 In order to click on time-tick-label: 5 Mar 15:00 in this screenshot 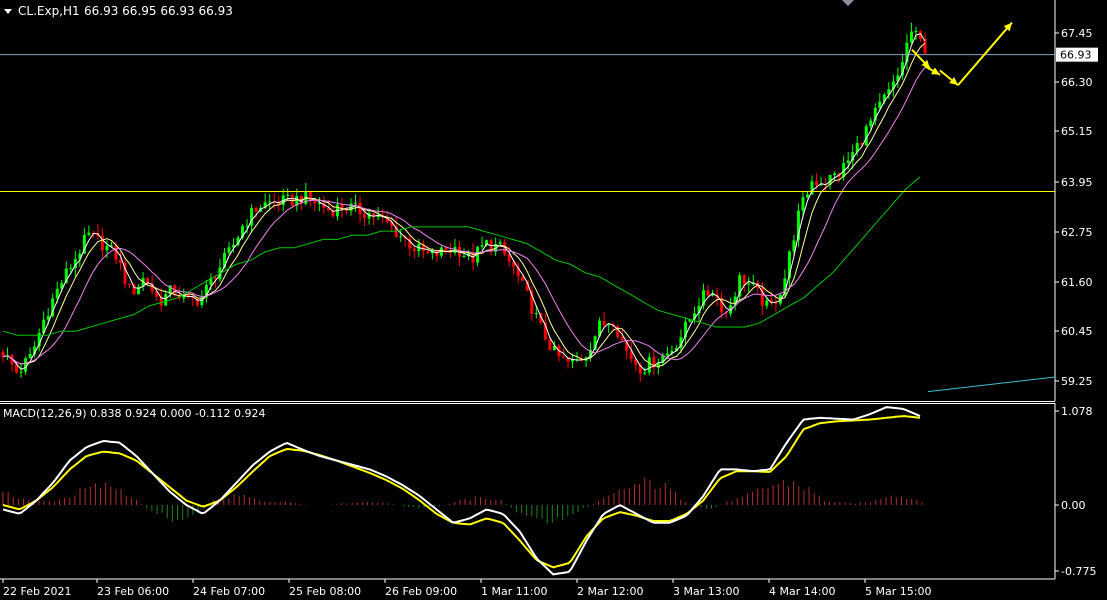, I will do `click(898, 591)`.